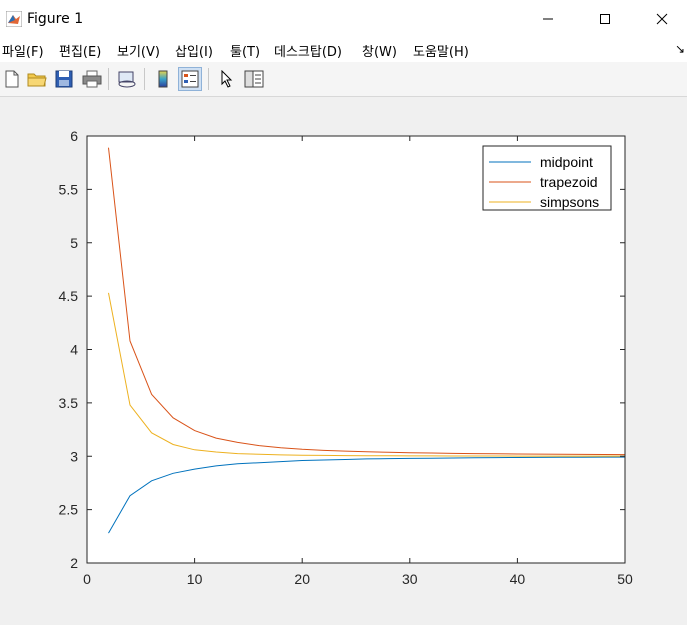 Image resolution: width=687 pixels, height=625 pixels. I want to click on legend-label-midpoint: midpoint, so click(566, 162).